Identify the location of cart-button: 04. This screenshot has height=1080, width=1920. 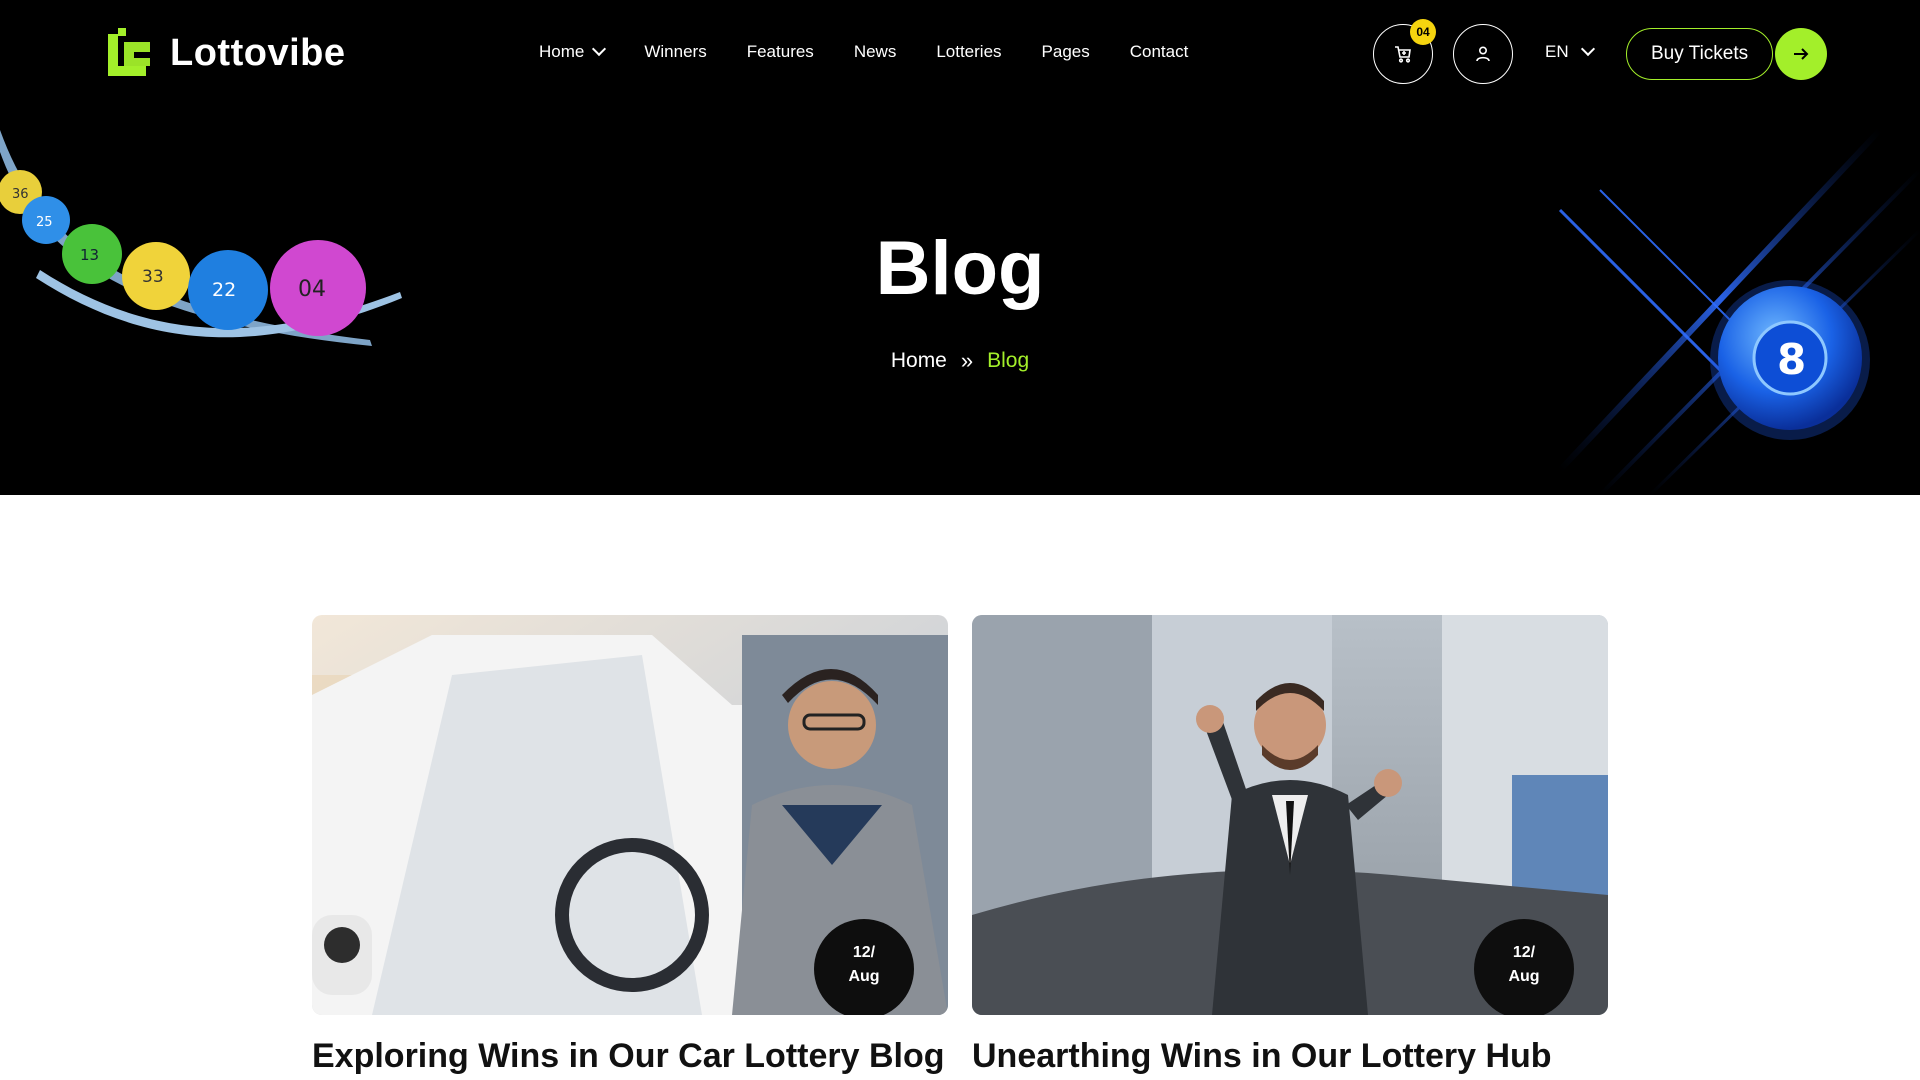
(1404, 51).